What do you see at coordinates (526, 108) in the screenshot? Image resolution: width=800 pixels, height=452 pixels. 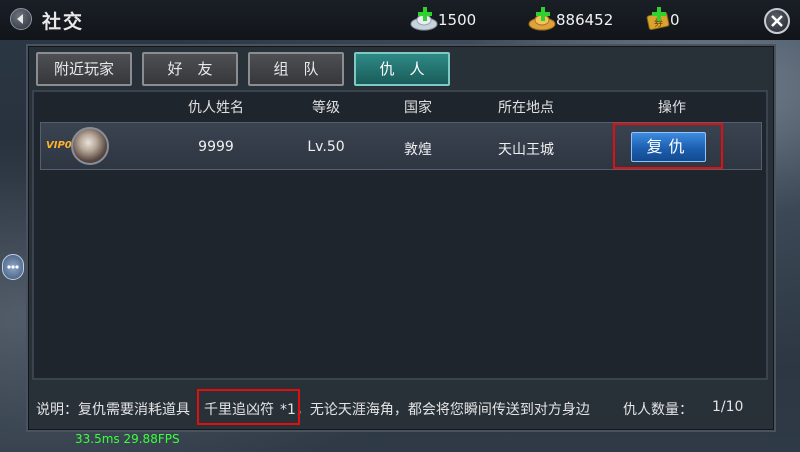 I see `column-header-location: 所在地点` at bounding box center [526, 108].